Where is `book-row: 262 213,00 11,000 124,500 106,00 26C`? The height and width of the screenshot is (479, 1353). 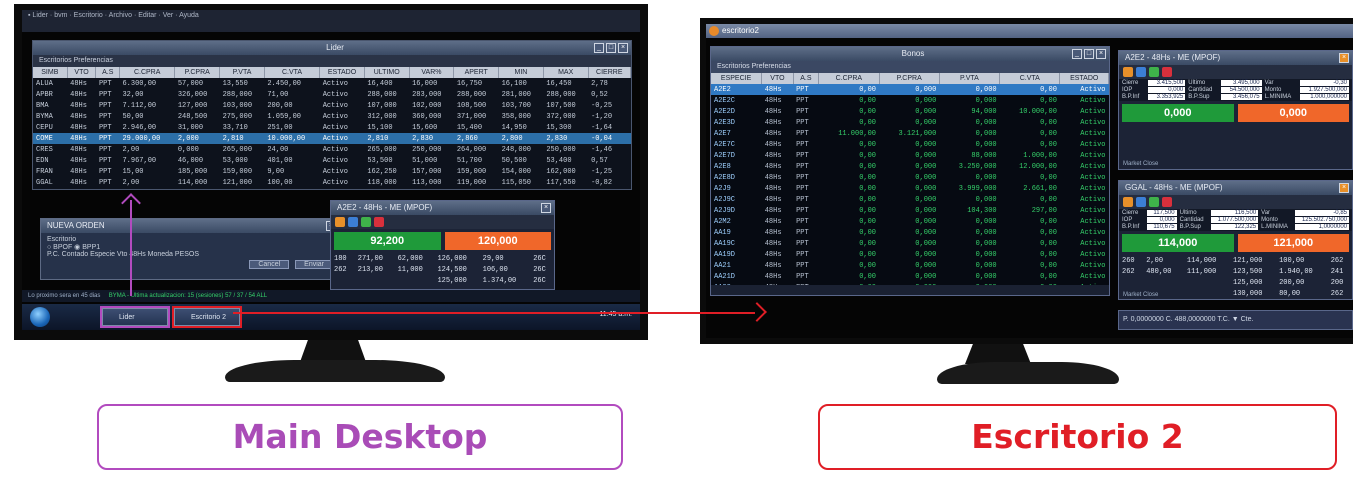
book-row: 262 213,00 11,000 124,500 106,00 26C is located at coordinates (442, 269).